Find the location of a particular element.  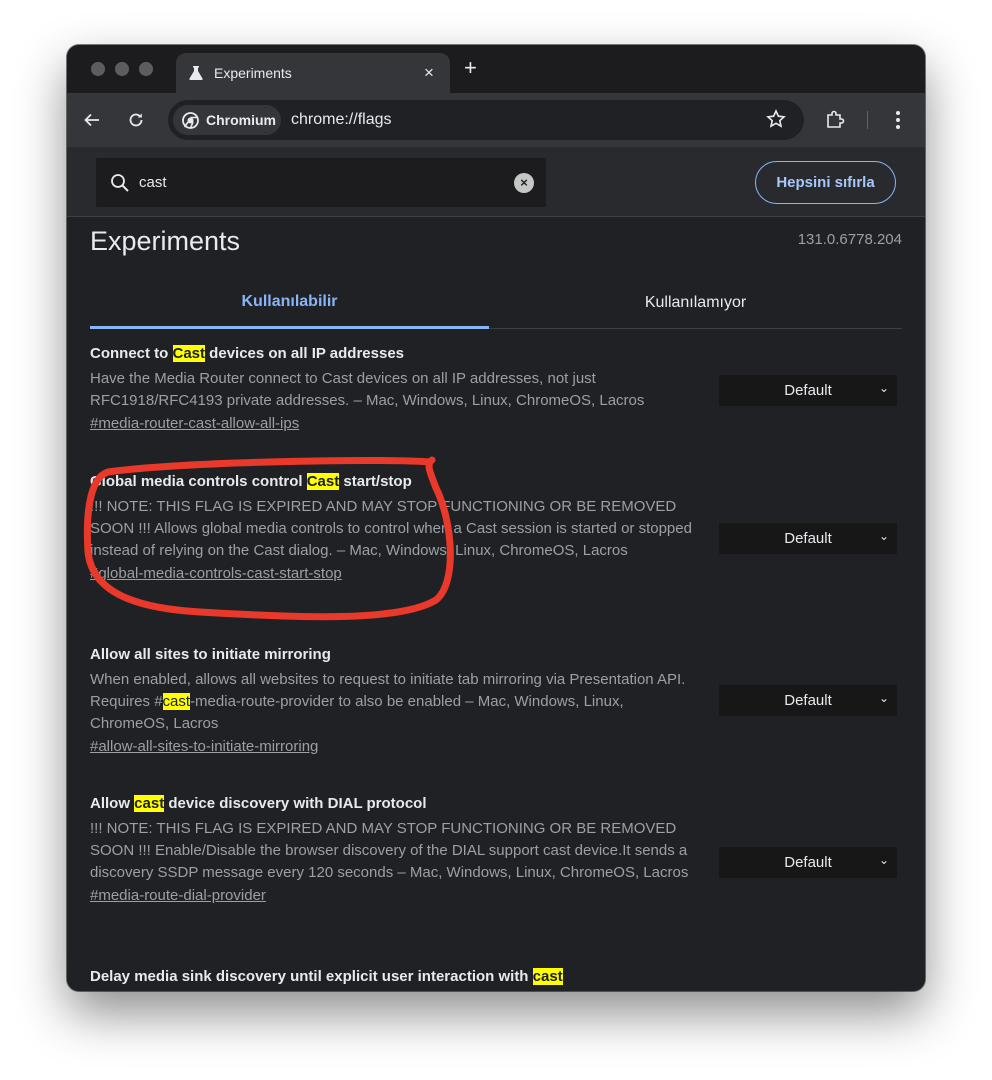

reset-all-button: Hepsini sıfırla is located at coordinates (825, 182).